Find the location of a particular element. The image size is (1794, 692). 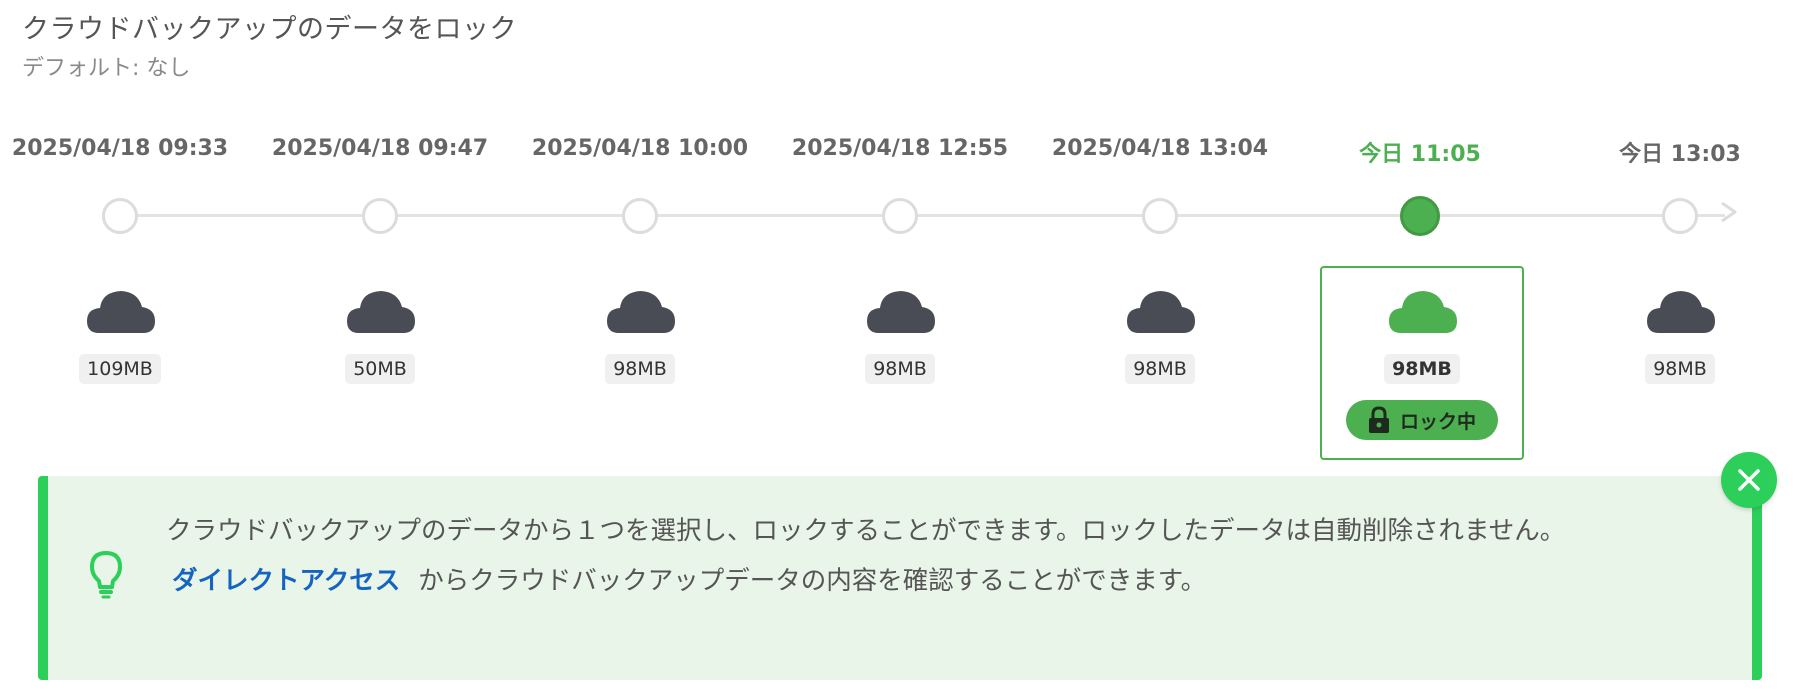

lock-badge: ロック中 is located at coordinates (1422, 420).